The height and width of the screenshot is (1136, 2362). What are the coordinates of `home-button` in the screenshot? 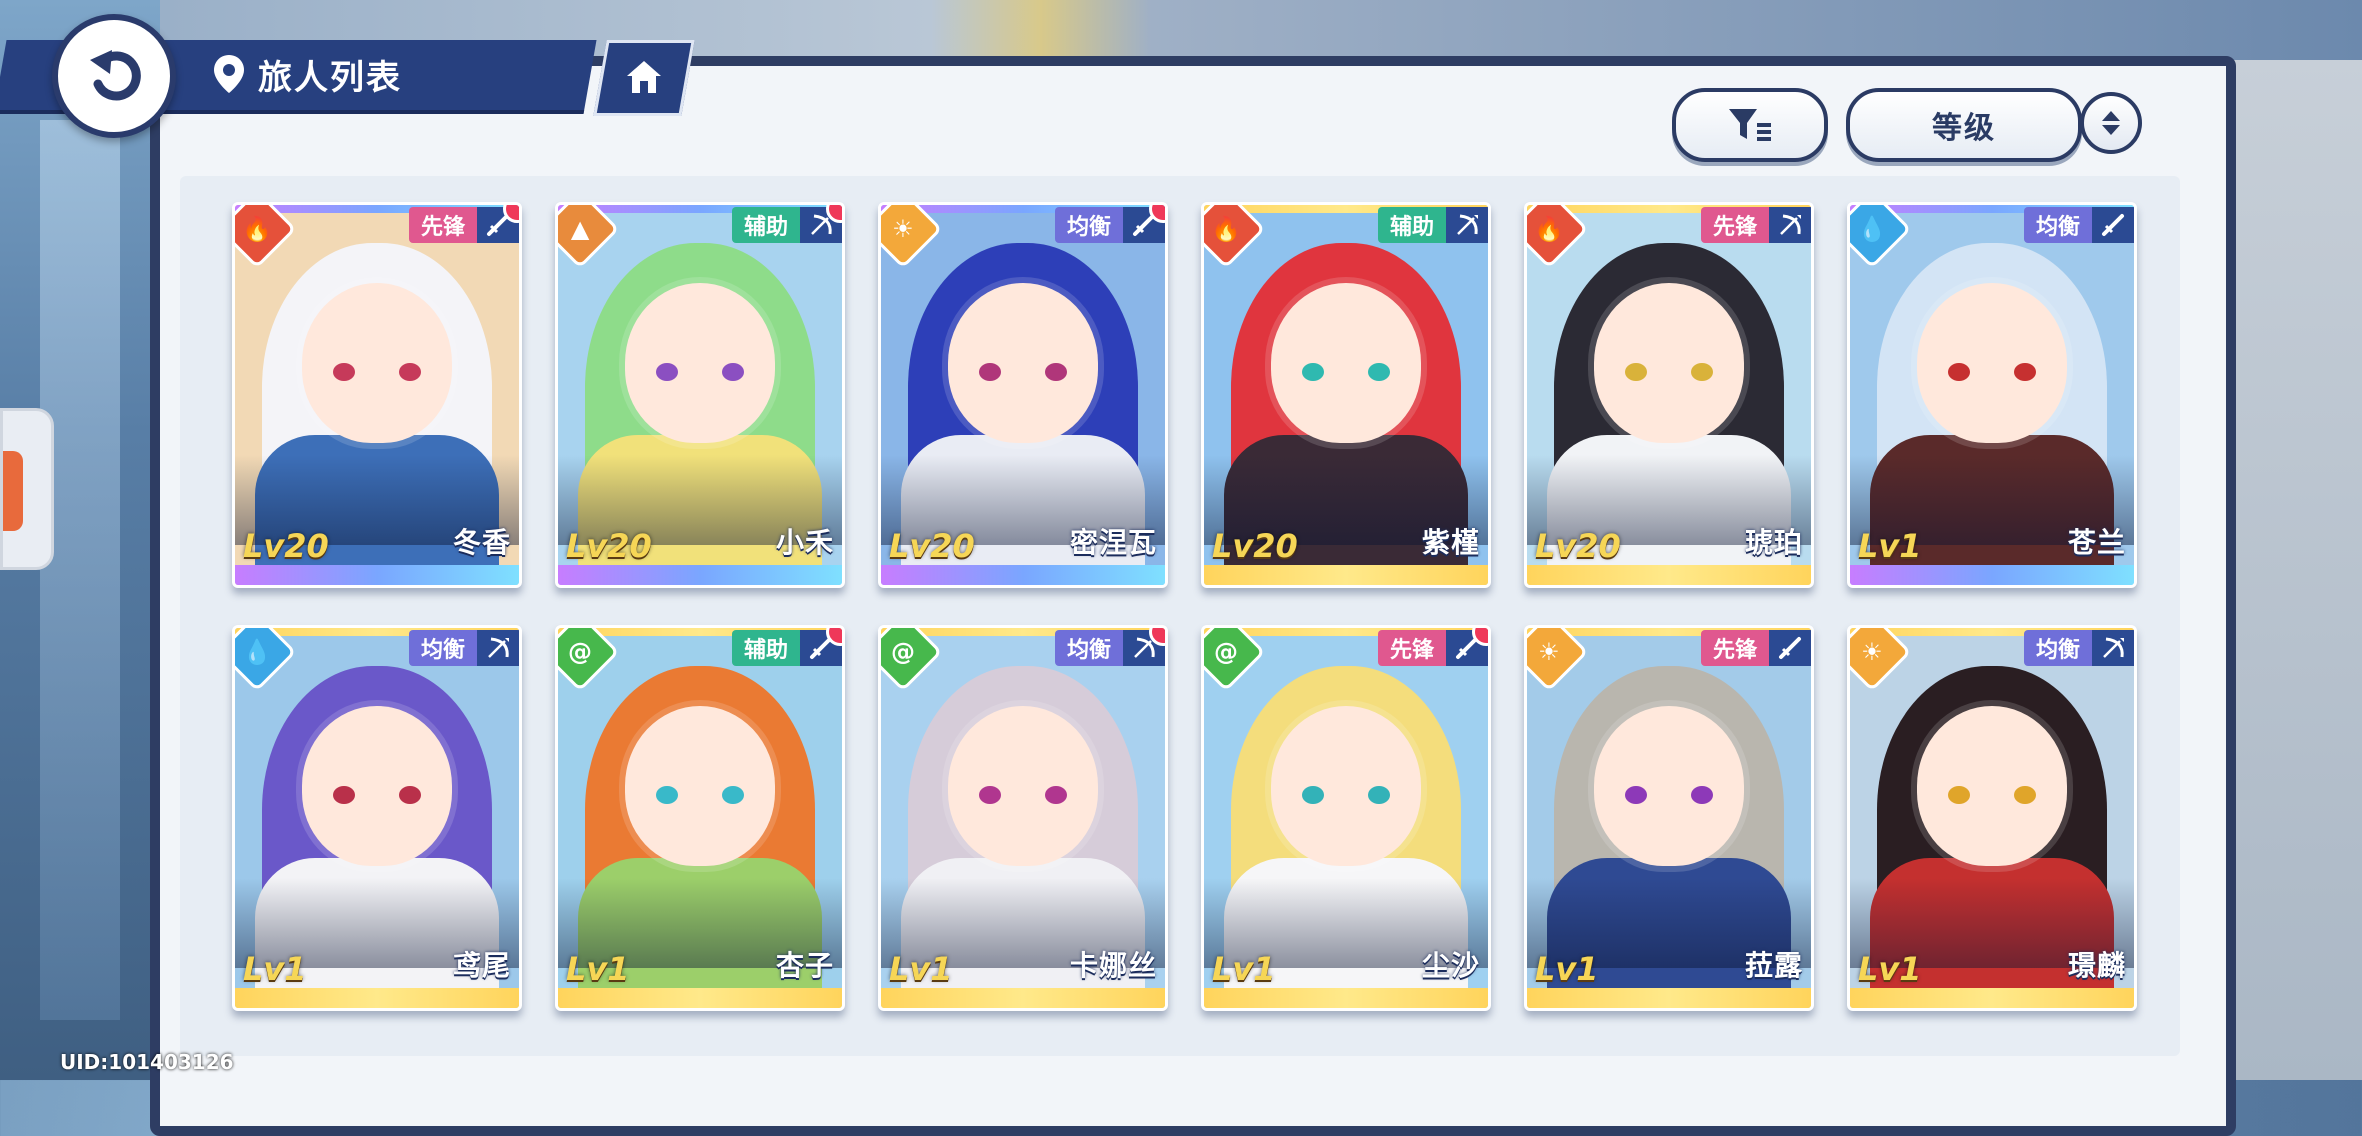 It's located at (644, 78).